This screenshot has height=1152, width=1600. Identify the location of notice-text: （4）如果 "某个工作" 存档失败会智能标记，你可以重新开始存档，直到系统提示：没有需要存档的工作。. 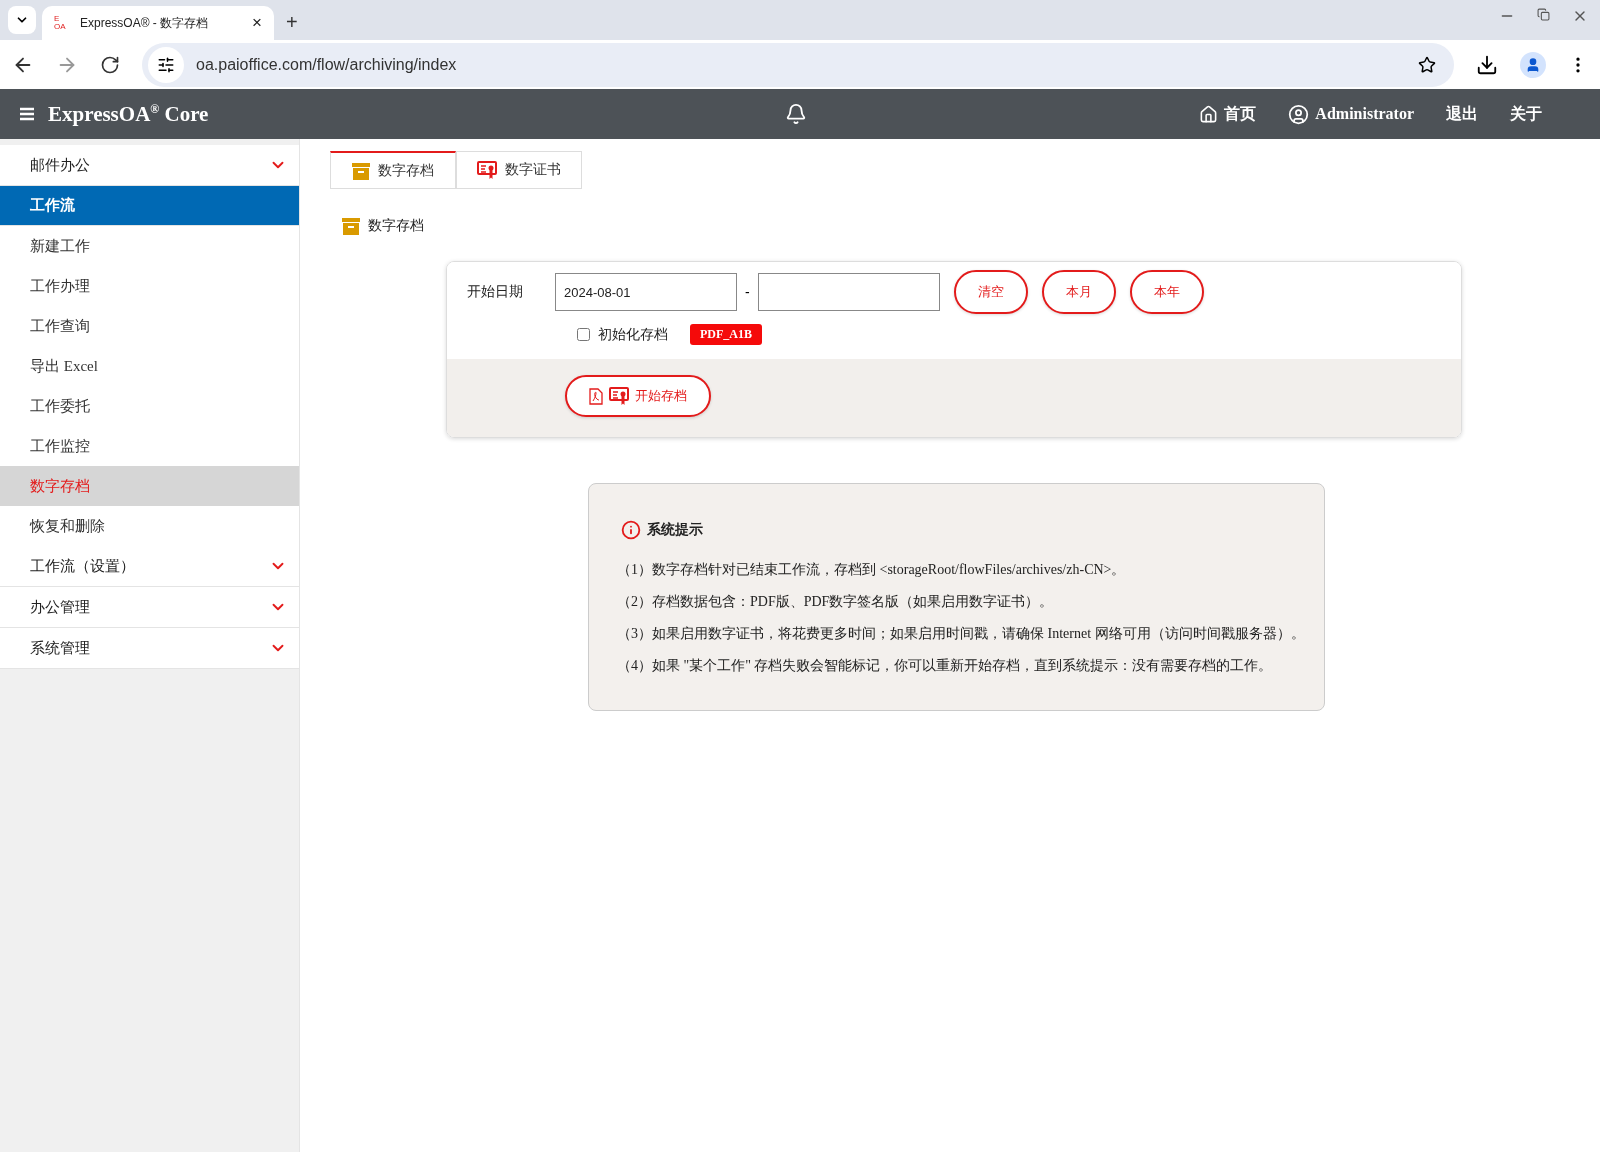
(945, 666).